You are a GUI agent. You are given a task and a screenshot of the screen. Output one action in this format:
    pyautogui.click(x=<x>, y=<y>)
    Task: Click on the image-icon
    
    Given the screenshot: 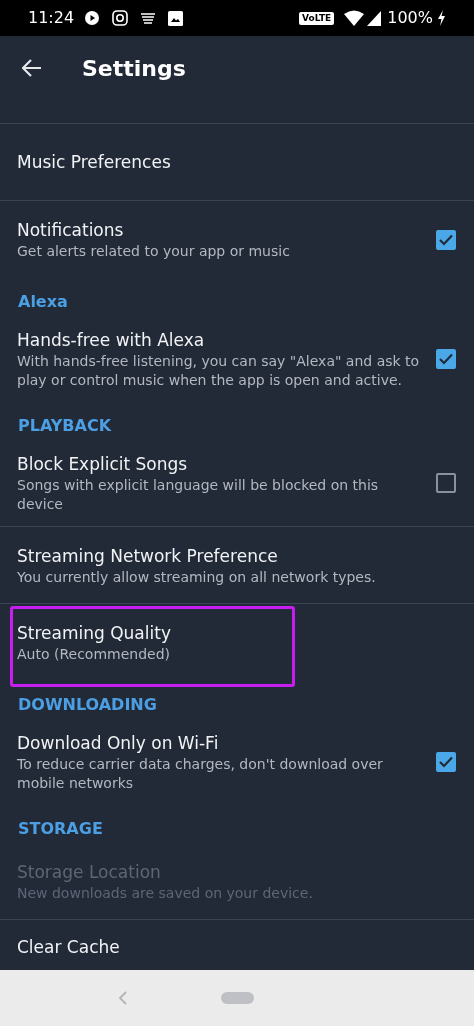 What is the action you would take?
    pyautogui.click(x=176, y=18)
    